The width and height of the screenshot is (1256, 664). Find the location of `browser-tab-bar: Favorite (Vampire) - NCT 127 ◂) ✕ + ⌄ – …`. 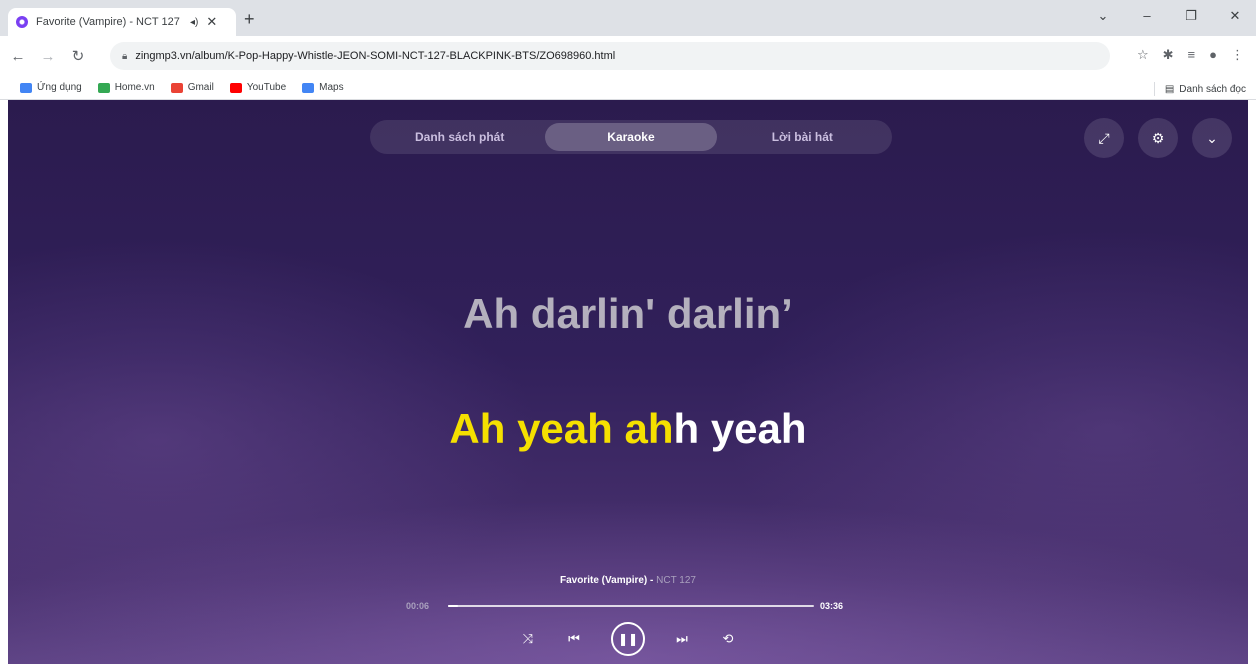

browser-tab-bar: Favorite (Vampire) - NCT 127 ◂) ✕ + ⌄ – … is located at coordinates (628, 18).